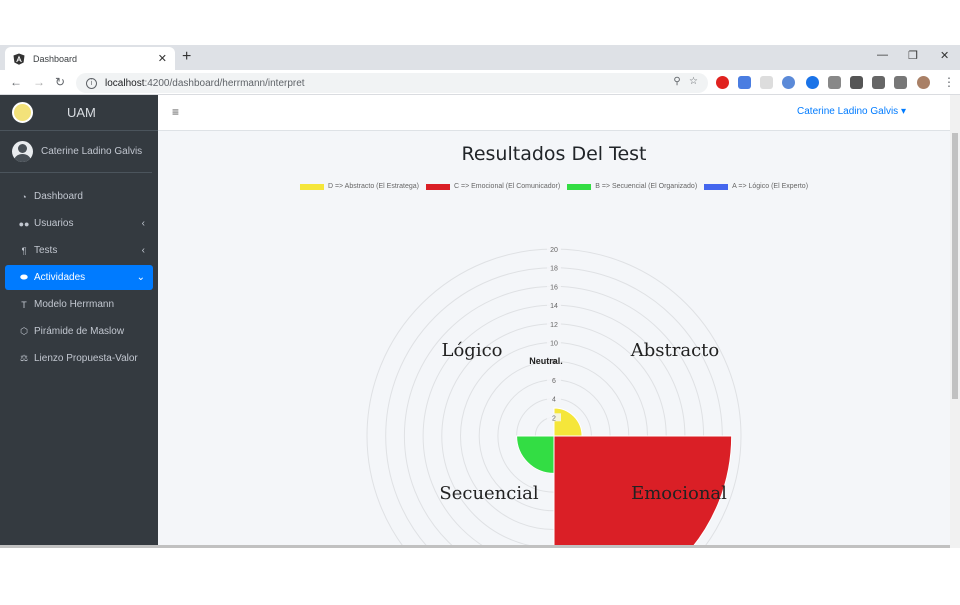 The width and height of the screenshot is (960, 605). I want to click on brand-logo-icon, so click(22, 112).